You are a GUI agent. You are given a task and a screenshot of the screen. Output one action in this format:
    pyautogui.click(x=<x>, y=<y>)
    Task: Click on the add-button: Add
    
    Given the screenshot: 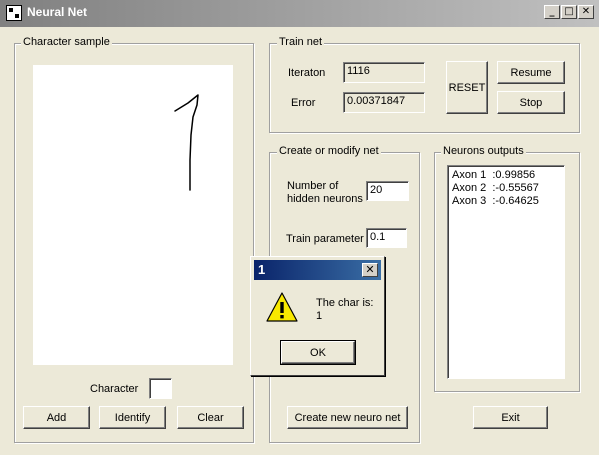 What is the action you would take?
    pyautogui.click(x=56, y=417)
    